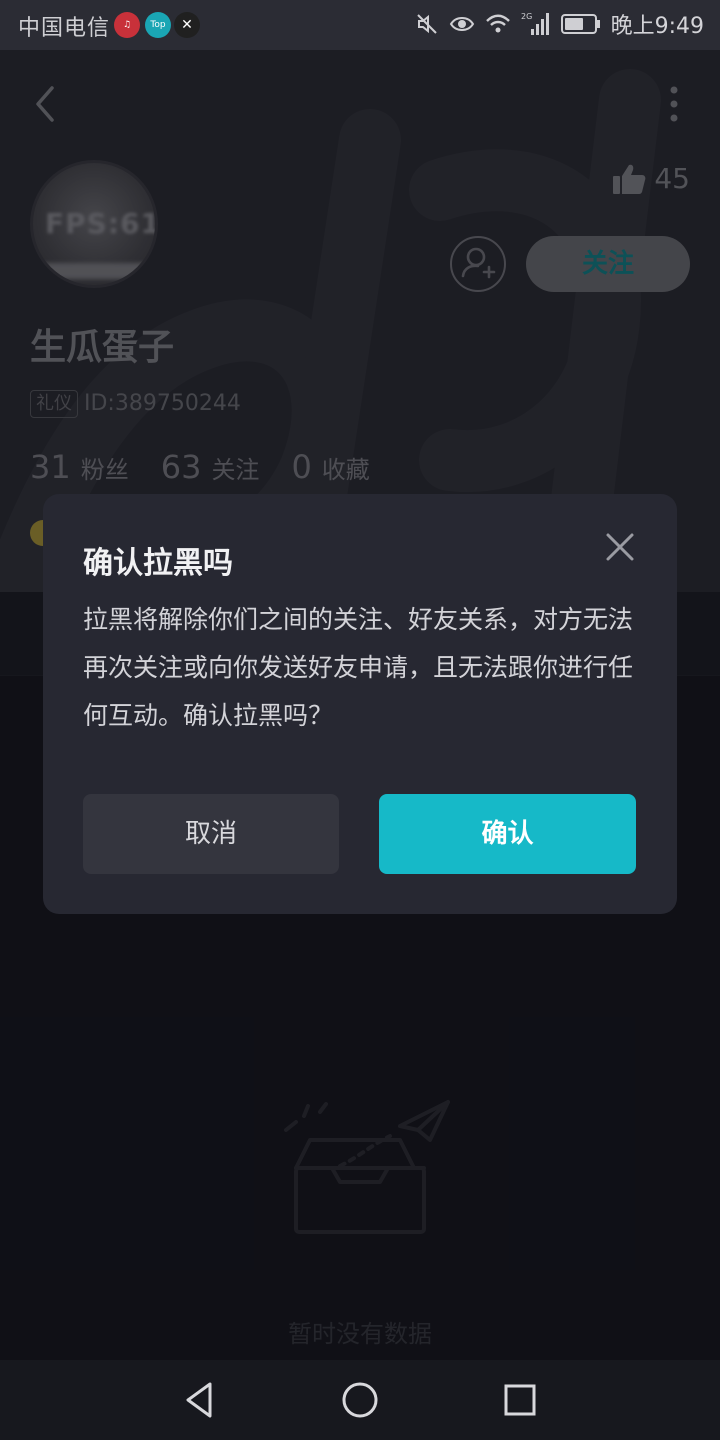 Image resolution: width=720 pixels, height=1440 pixels. Describe the element at coordinates (211, 834) in the screenshot. I see `cancel-button: 取消` at that location.